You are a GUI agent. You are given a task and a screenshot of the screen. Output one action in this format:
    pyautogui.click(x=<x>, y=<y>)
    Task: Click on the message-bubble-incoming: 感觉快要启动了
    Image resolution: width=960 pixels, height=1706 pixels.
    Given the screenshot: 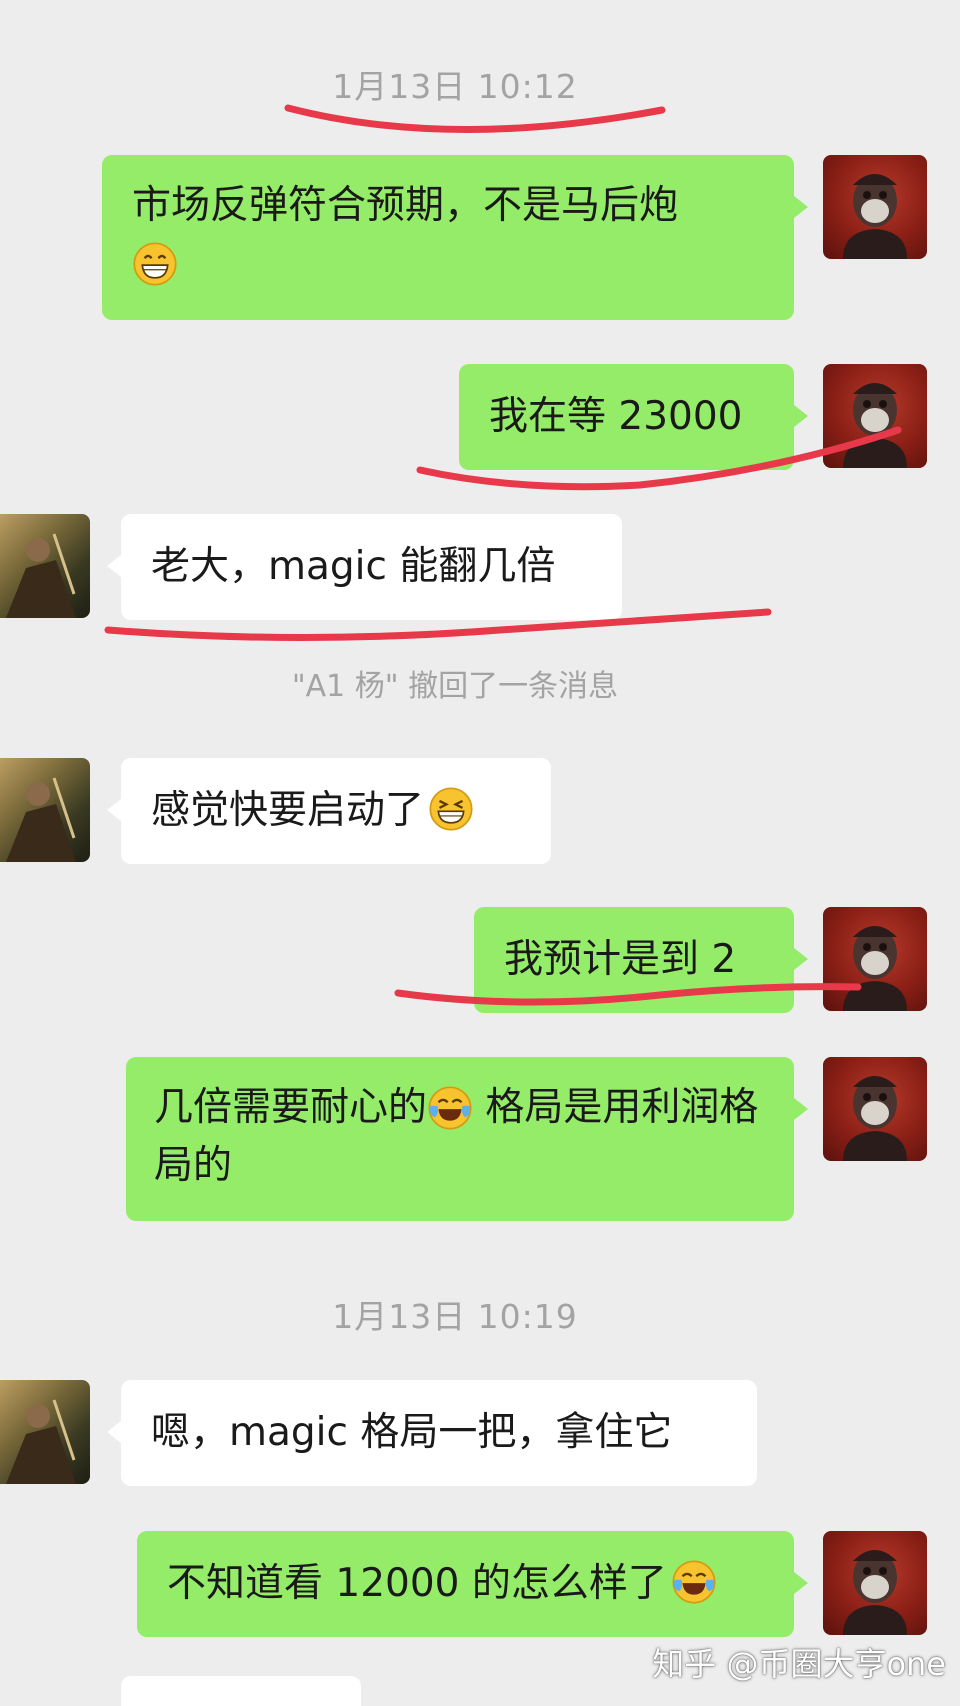 What is the action you would take?
    pyautogui.click(x=336, y=811)
    